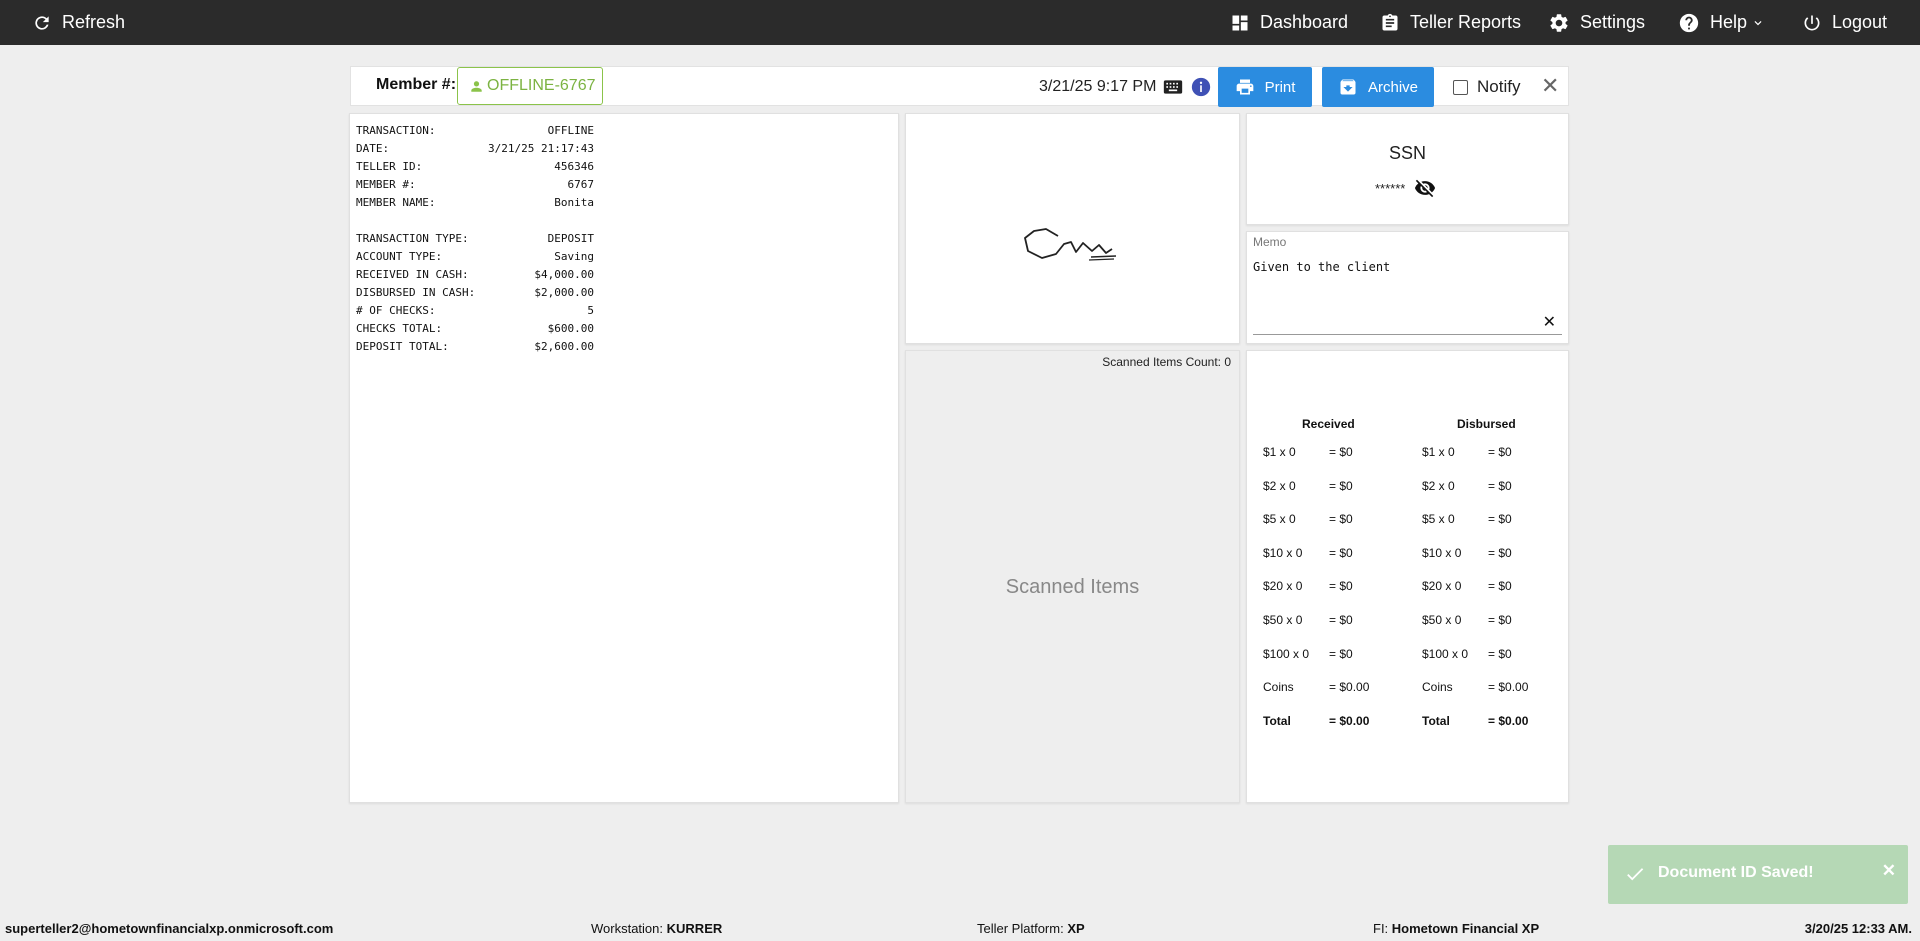  What do you see at coordinates (564, 346) in the screenshot?
I see `receipt-line-value: $2,600.00` at bounding box center [564, 346].